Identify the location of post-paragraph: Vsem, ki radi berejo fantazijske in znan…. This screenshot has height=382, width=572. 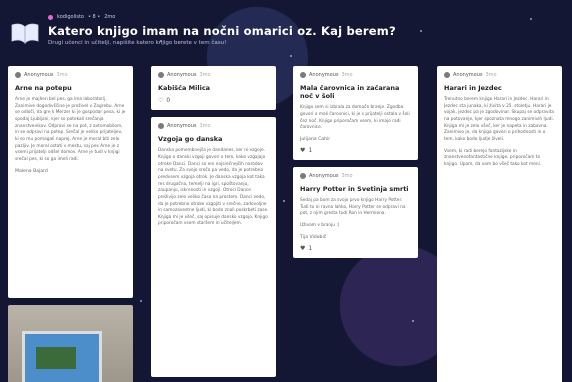
(493, 158).